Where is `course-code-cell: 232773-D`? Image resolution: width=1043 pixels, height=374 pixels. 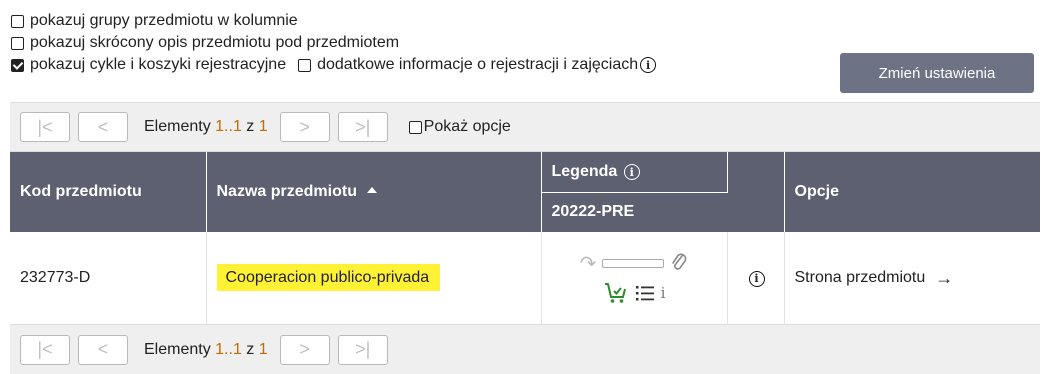 course-code-cell: 232773-D is located at coordinates (108, 278).